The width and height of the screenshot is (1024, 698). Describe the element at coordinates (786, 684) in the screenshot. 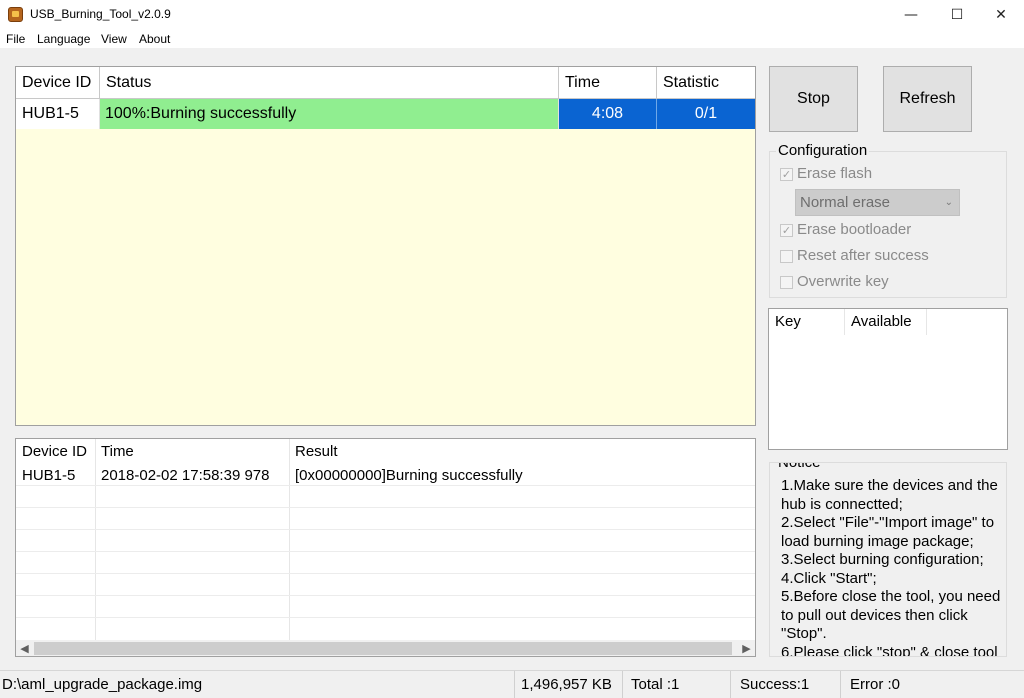

I see `success-count: Success:1` at that location.